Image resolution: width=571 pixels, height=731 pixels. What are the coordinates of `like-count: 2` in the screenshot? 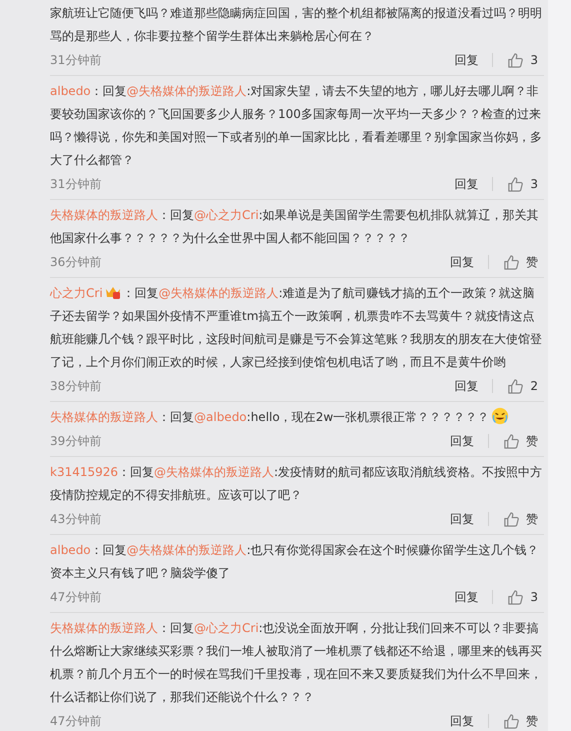 It's located at (534, 386).